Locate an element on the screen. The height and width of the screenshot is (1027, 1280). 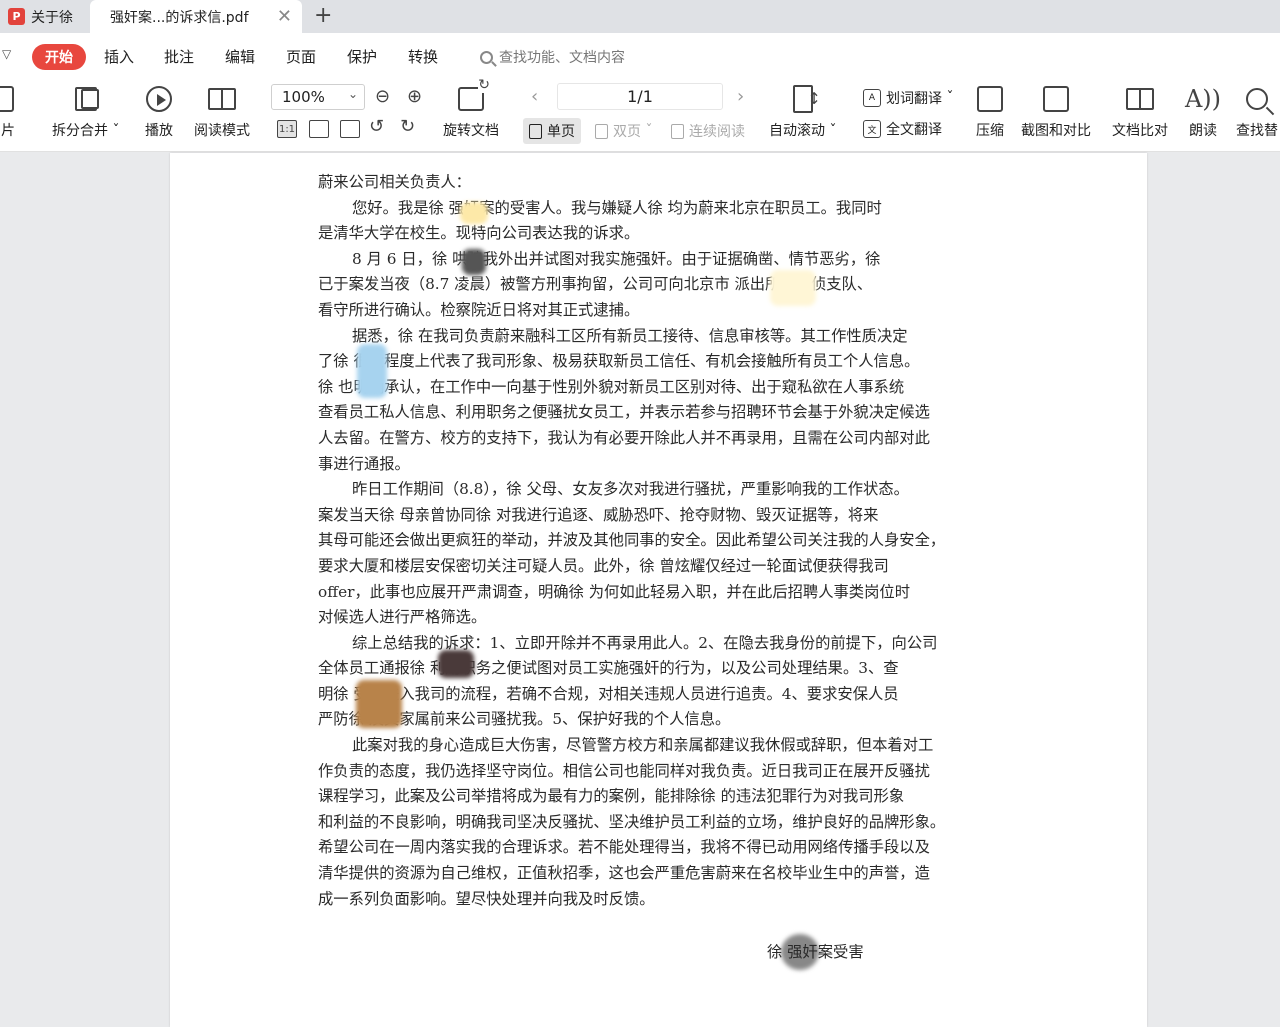
word-translate-button: A 划词翻译 ˇ is located at coordinates (908, 98).